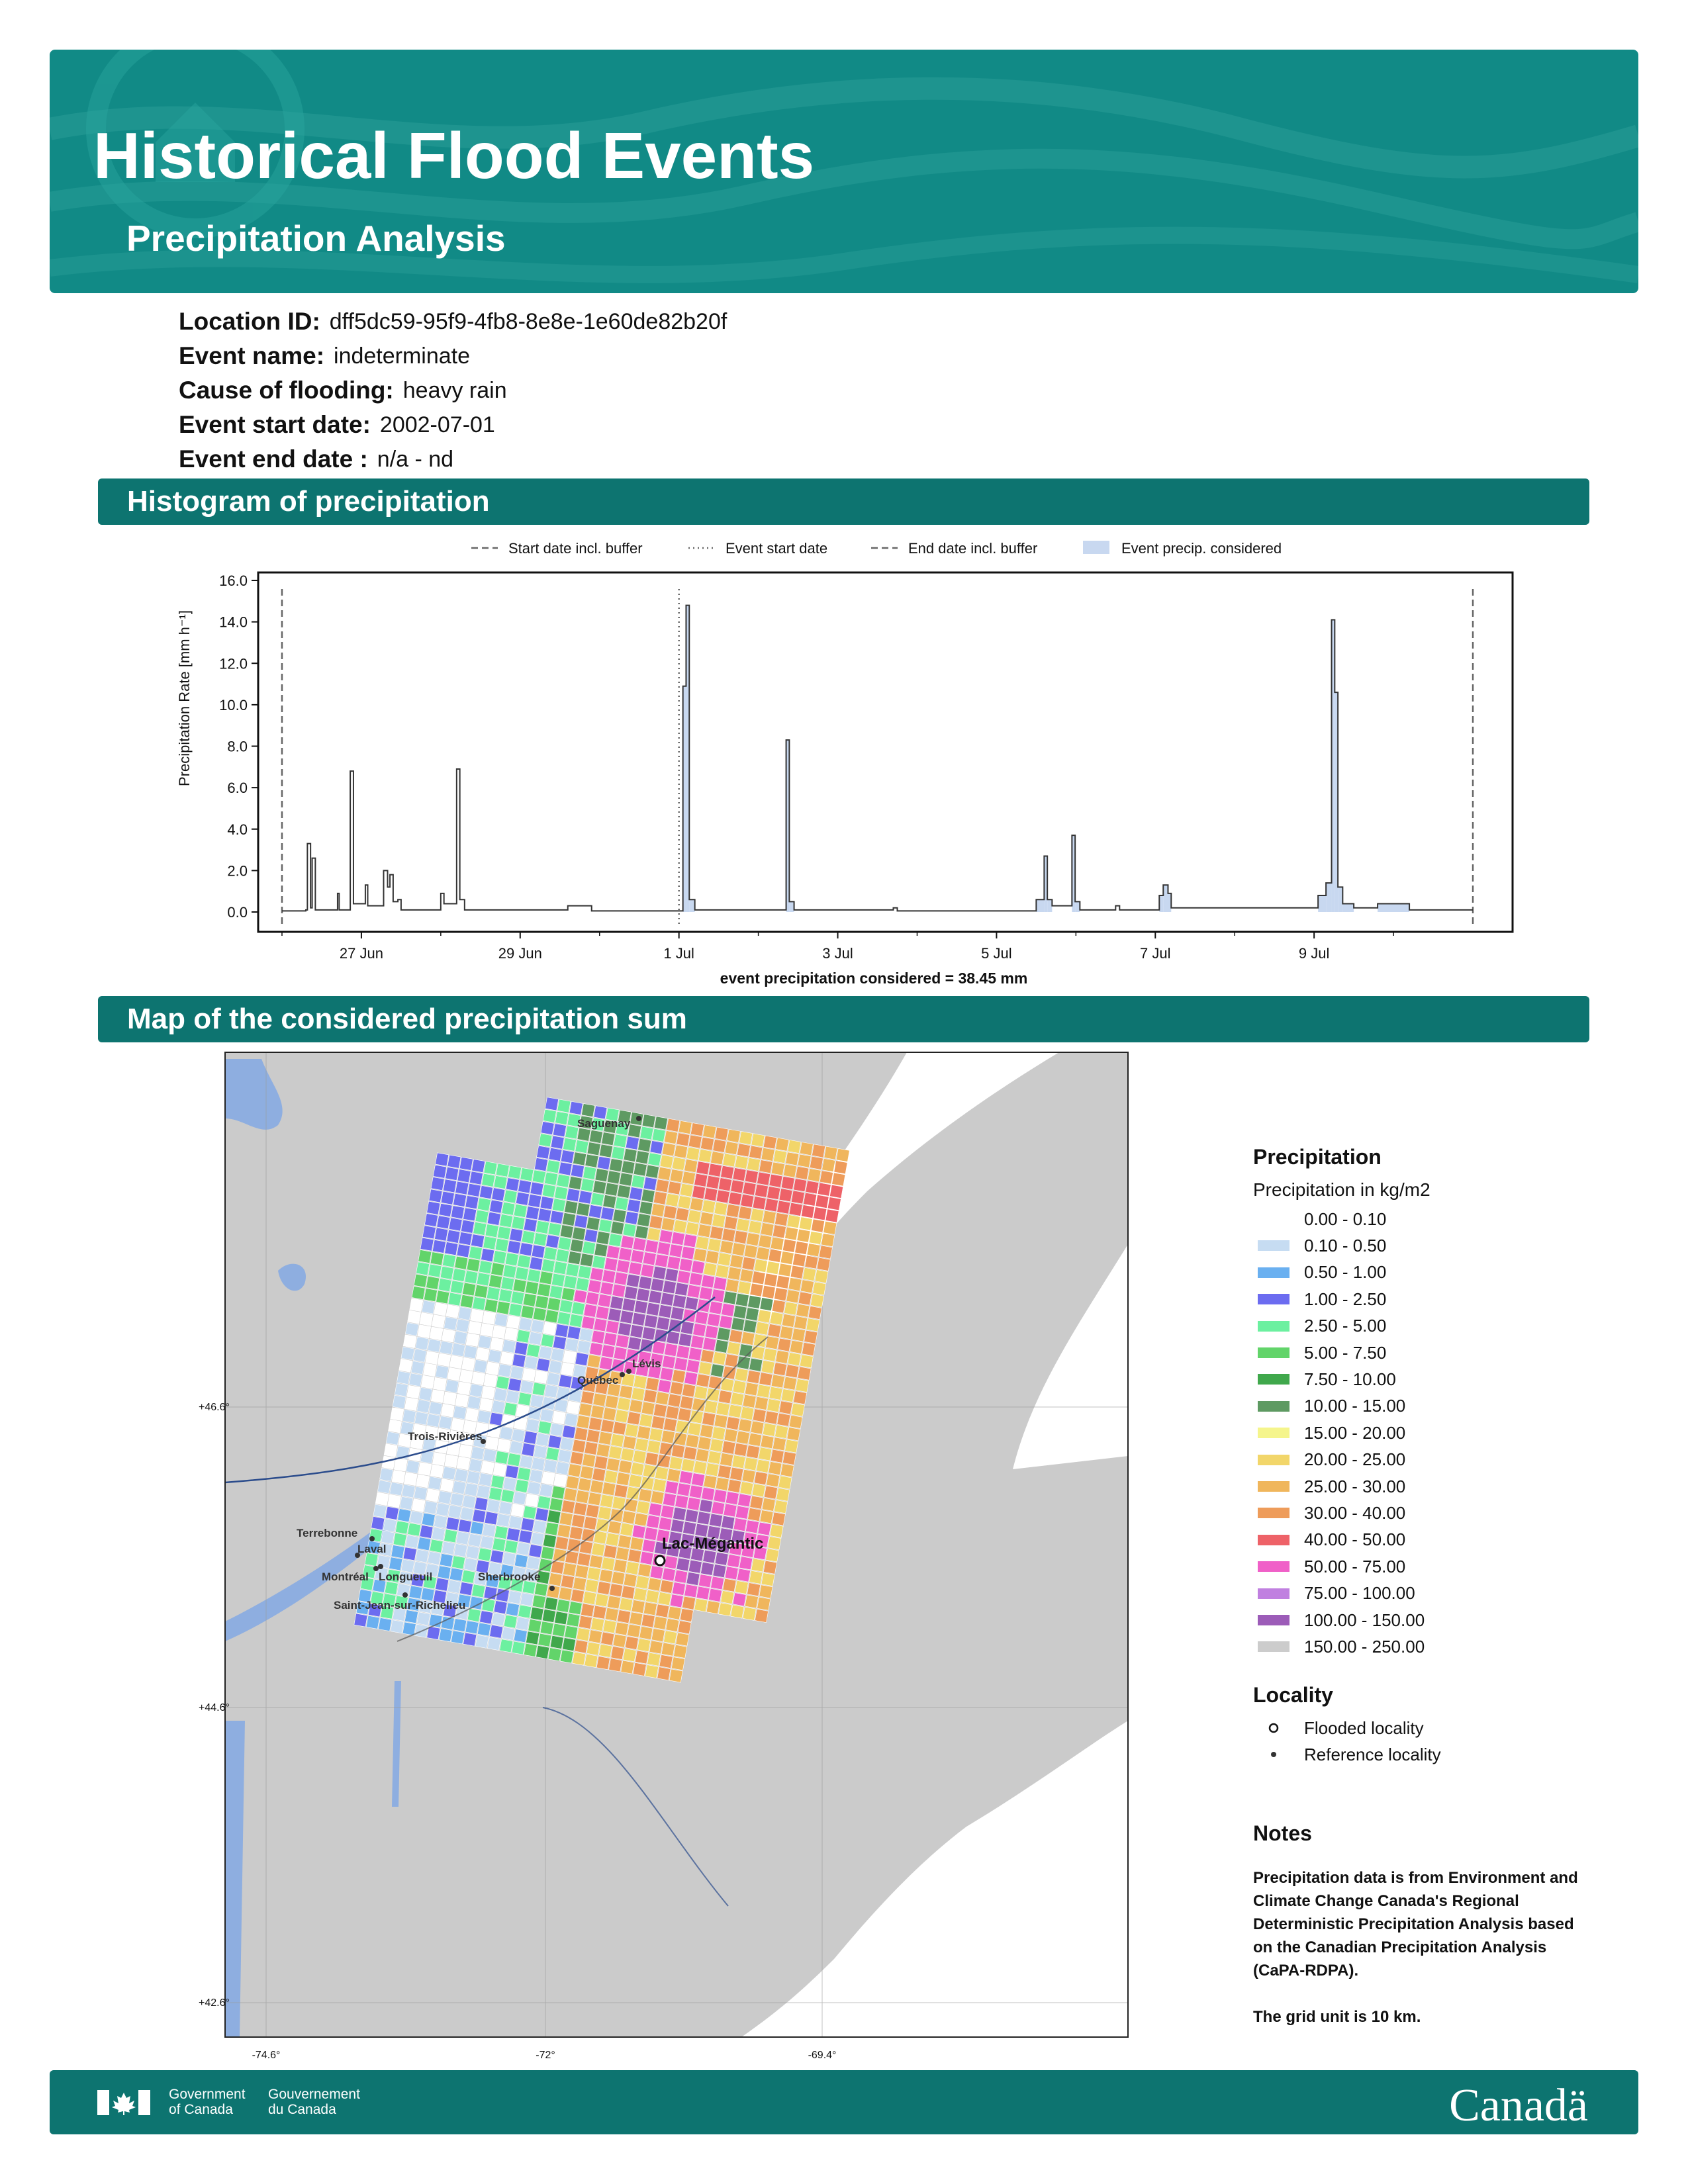 This screenshot has height=2184, width=1688. Describe the element at coordinates (327, 1533) in the screenshot. I see `svg-text: Terrebonne` at that location.